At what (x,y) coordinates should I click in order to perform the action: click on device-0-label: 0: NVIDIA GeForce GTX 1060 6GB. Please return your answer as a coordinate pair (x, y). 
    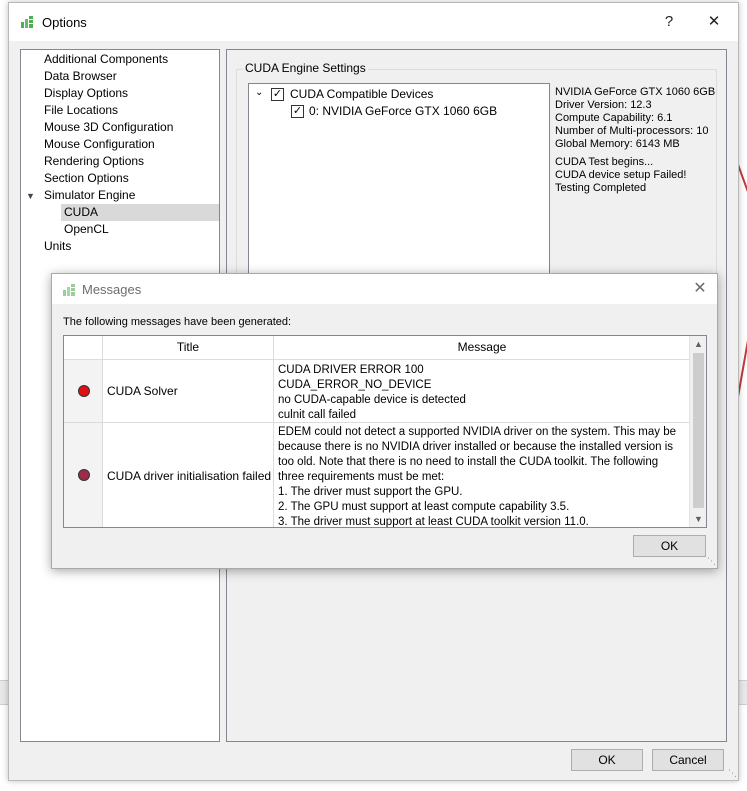
    Looking at the image, I should click on (403, 111).